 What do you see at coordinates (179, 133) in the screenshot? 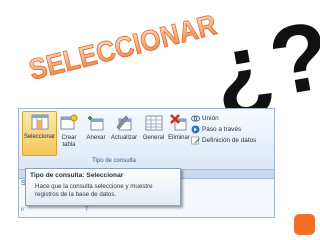
I see `delete-button: Eliminar` at bounding box center [179, 133].